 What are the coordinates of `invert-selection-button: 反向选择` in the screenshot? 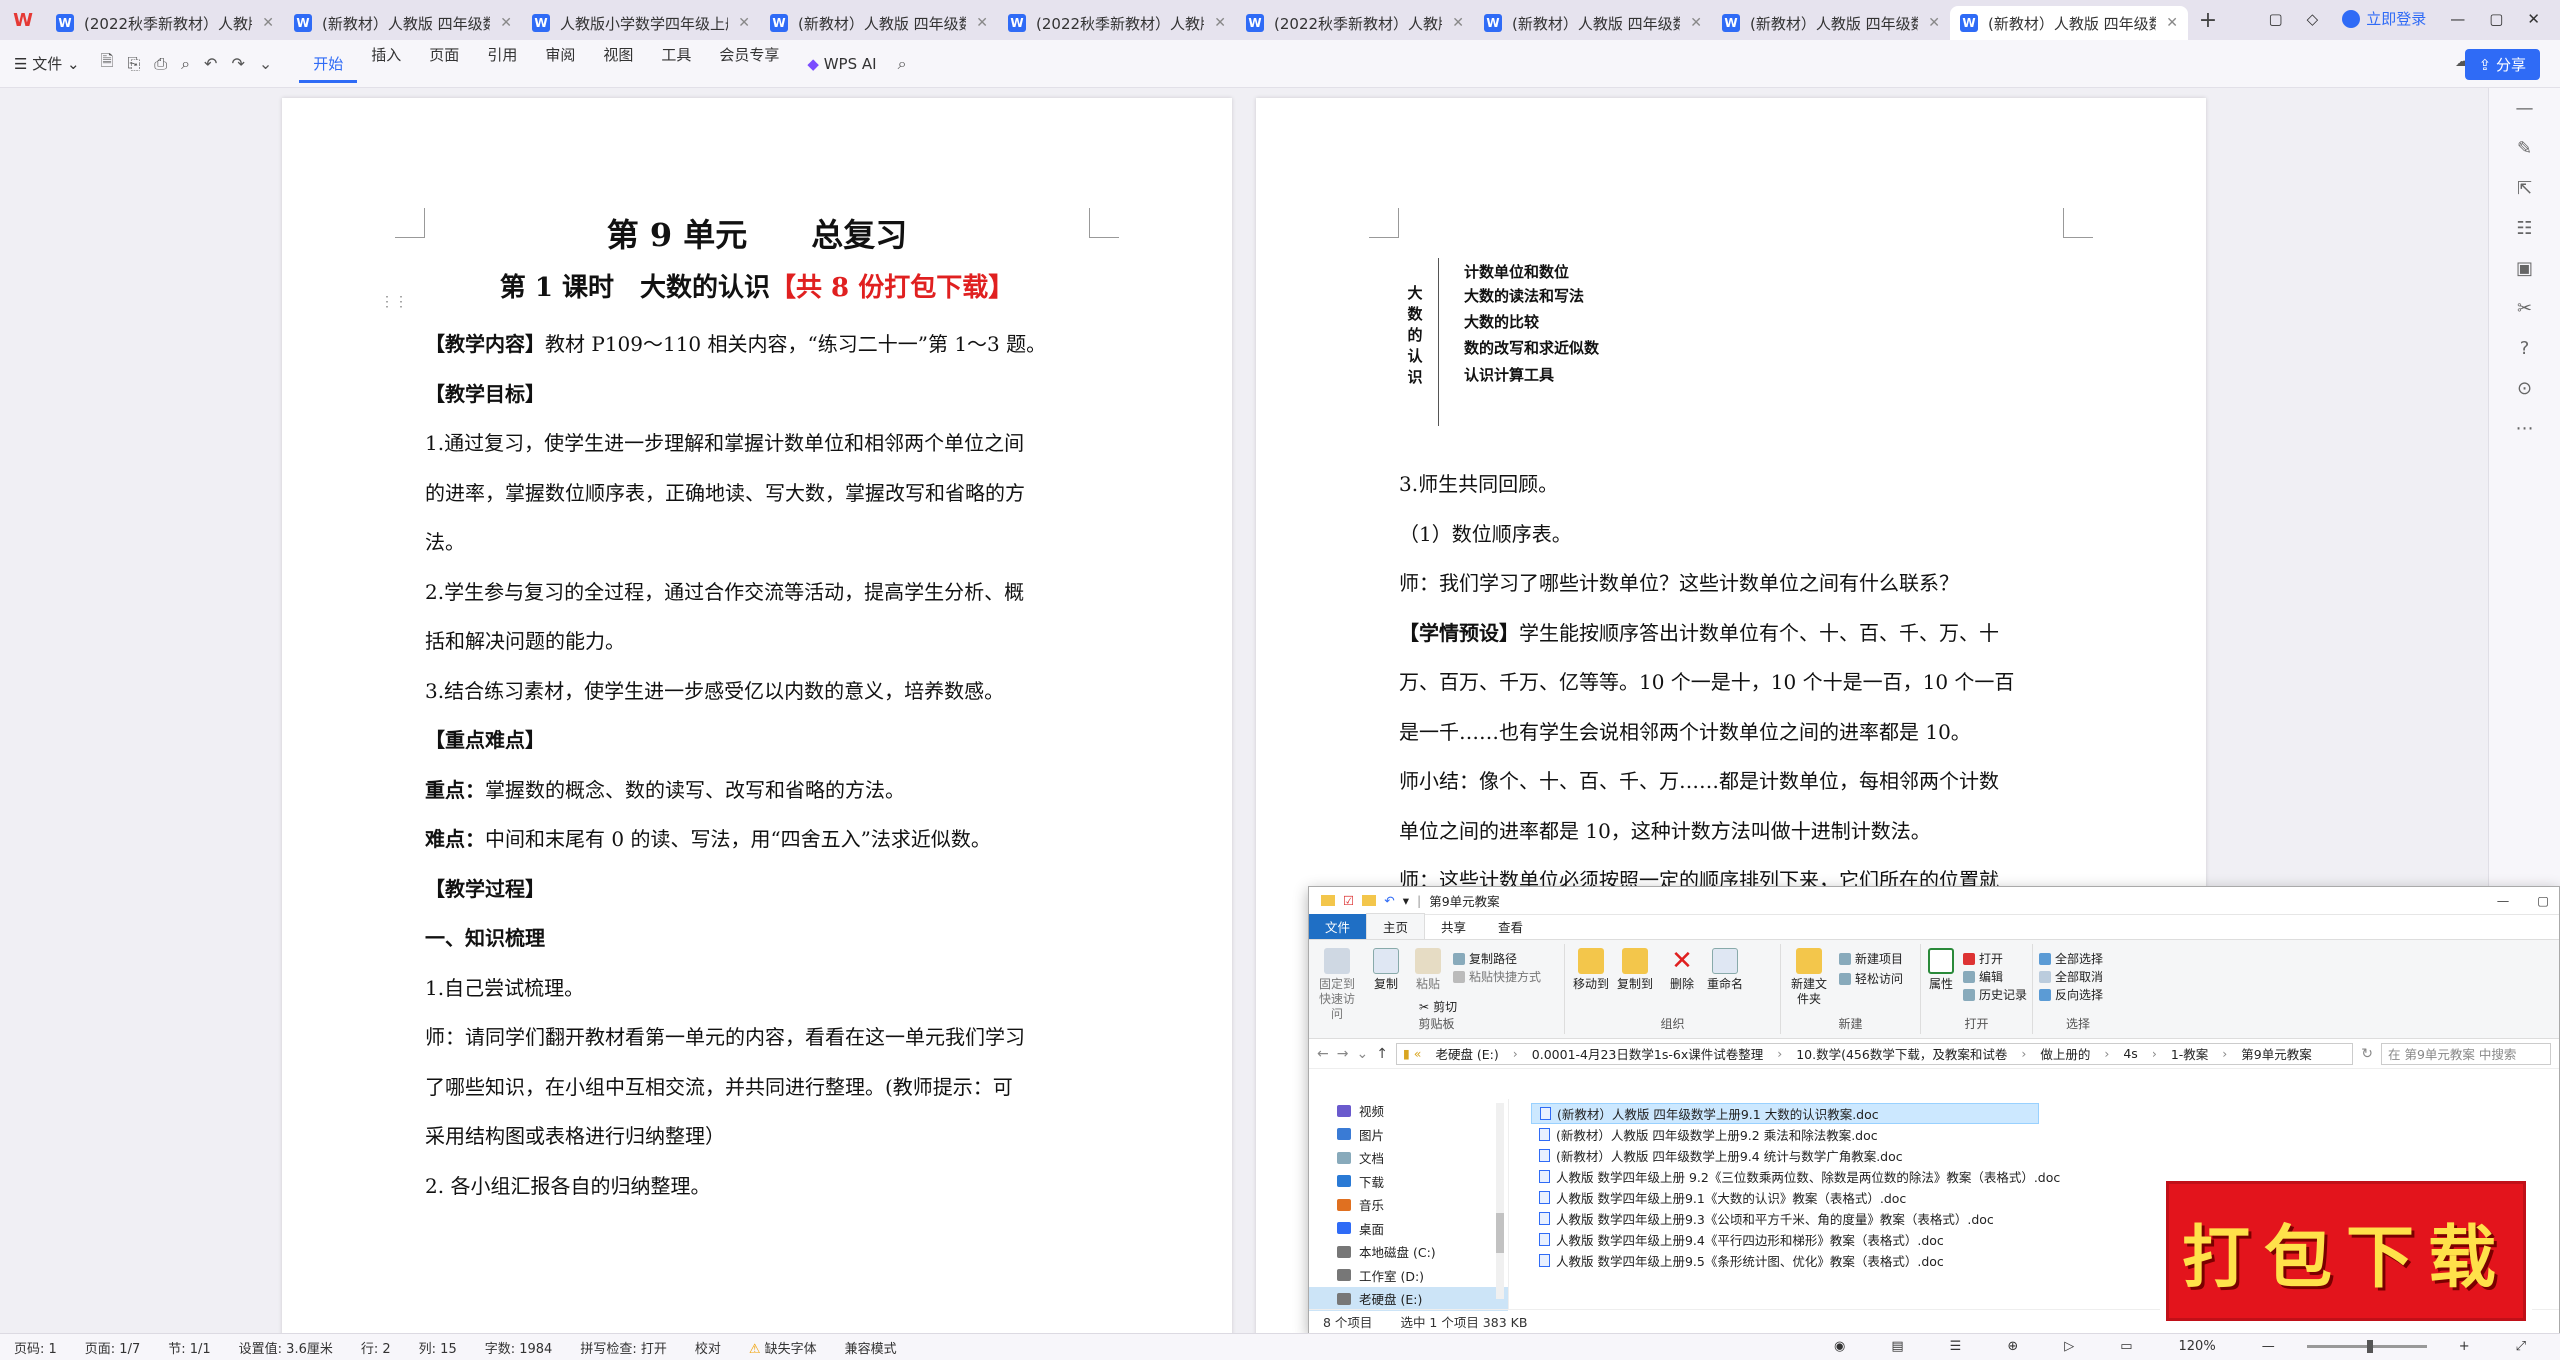 It's located at (2071, 994).